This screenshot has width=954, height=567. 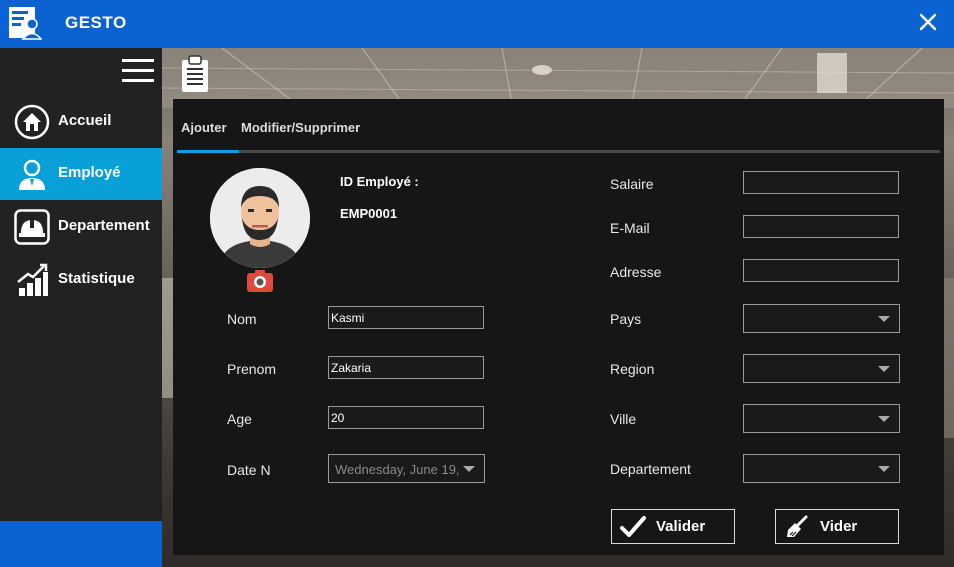 I want to click on camera-icon, so click(x=260, y=281).